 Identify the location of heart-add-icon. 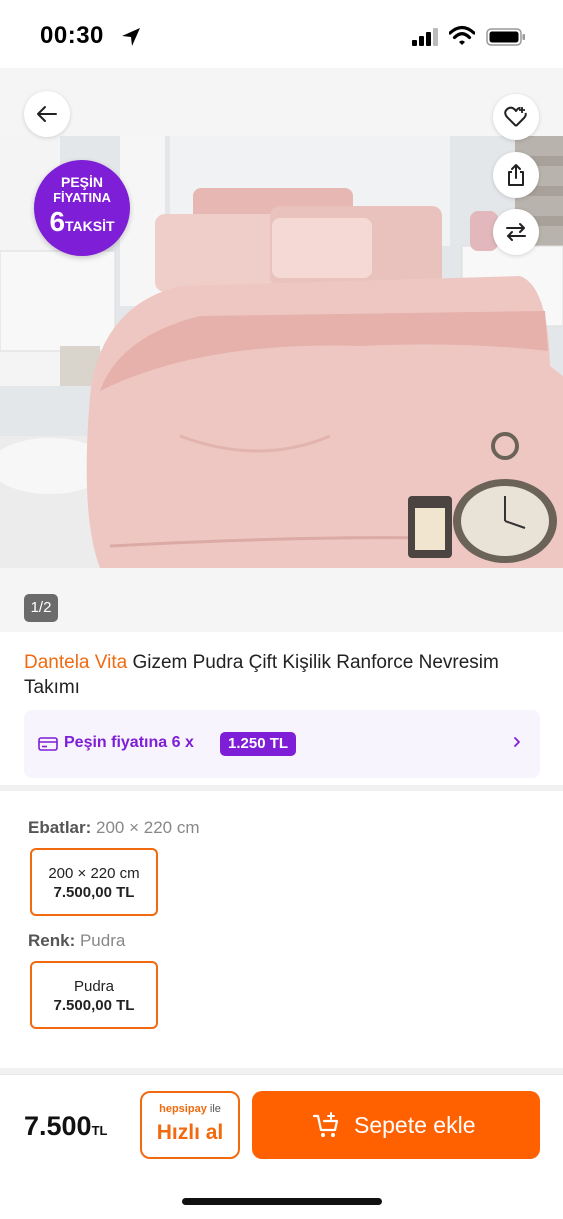
(515, 116).